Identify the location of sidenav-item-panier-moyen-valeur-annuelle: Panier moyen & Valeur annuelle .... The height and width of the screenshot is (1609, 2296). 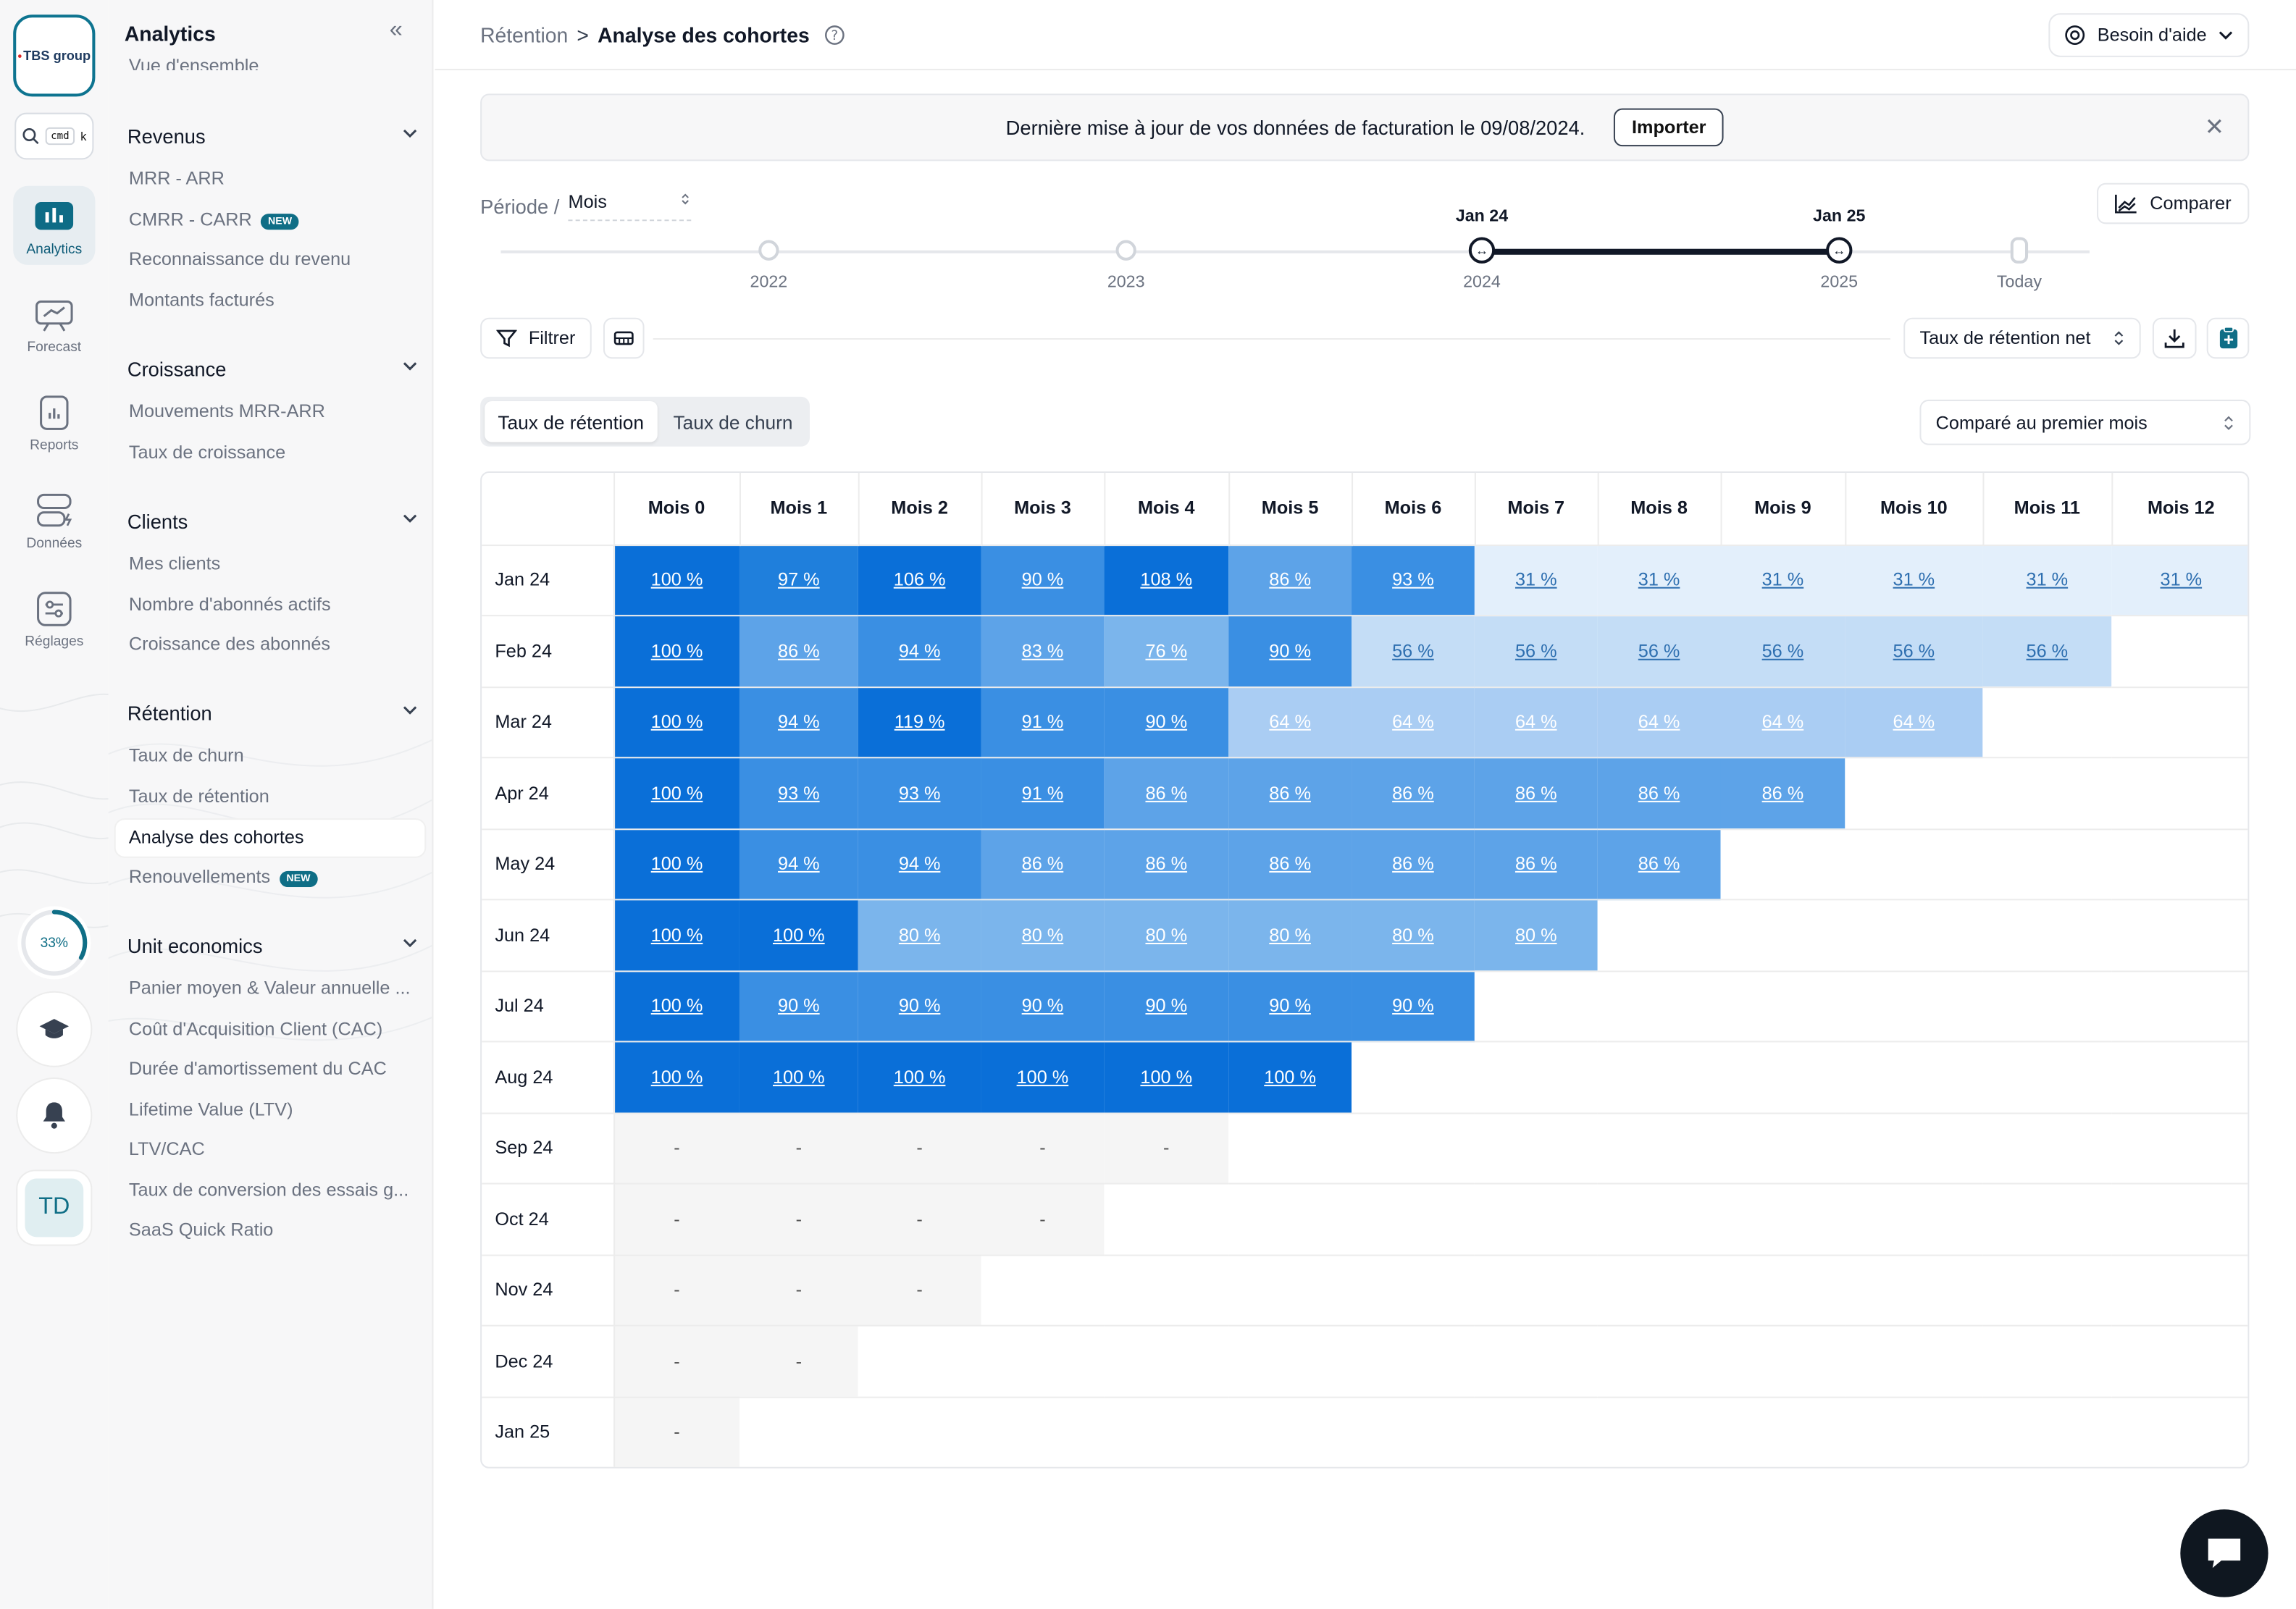
(271, 988).